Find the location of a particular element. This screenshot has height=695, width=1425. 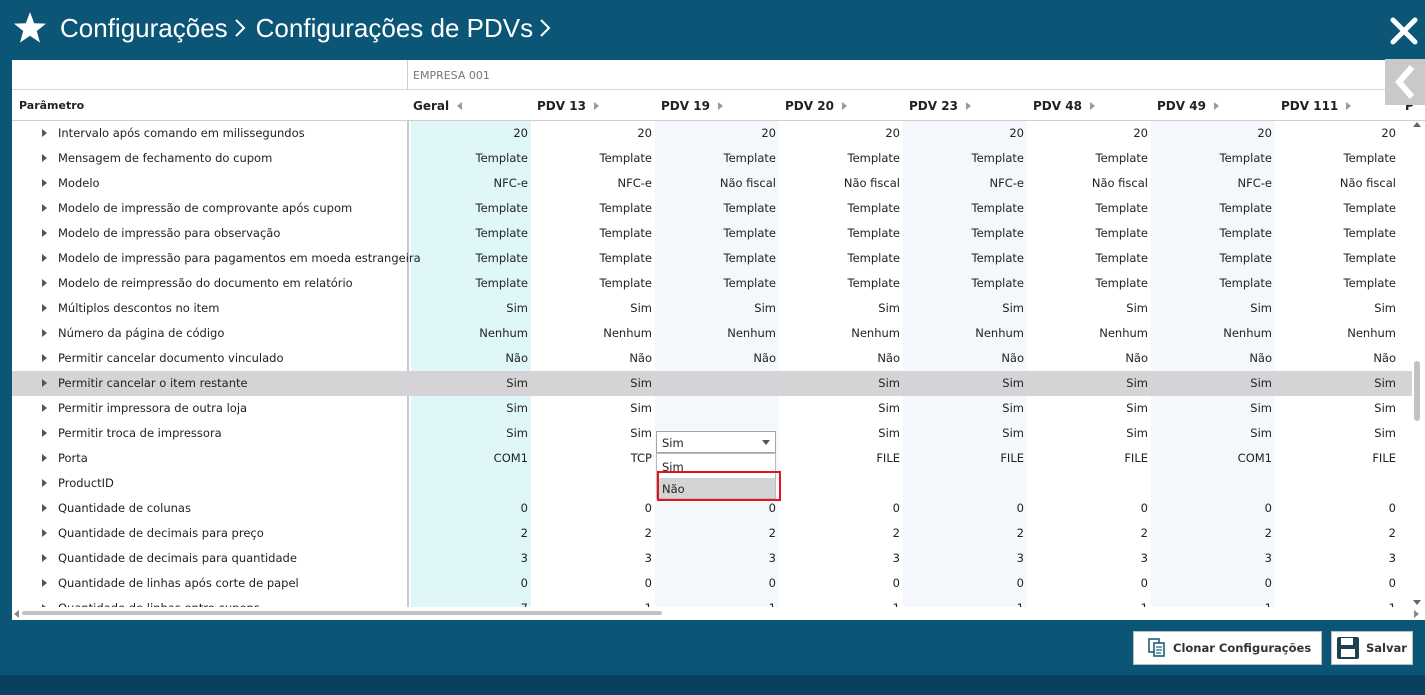

column-header-geral: Geral is located at coordinates (438, 106).